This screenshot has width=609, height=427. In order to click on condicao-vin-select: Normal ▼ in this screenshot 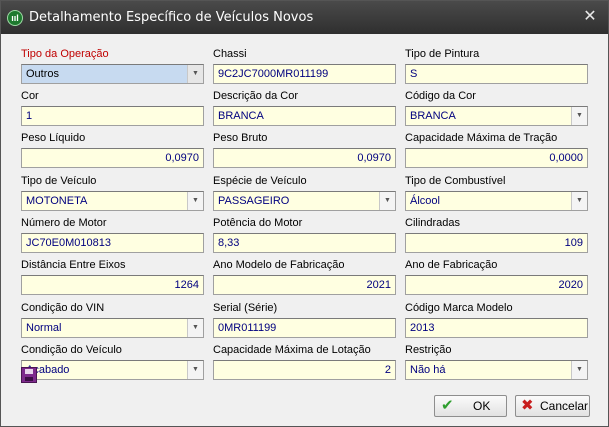, I will do `click(112, 328)`.